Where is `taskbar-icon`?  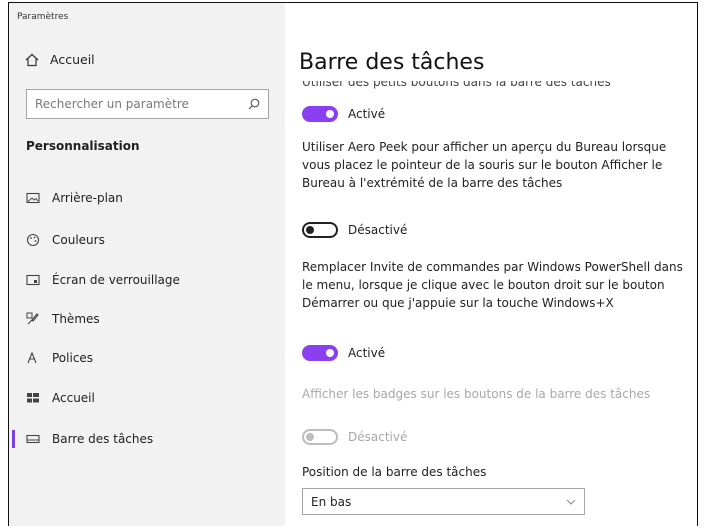
taskbar-icon is located at coordinates (33, 439).